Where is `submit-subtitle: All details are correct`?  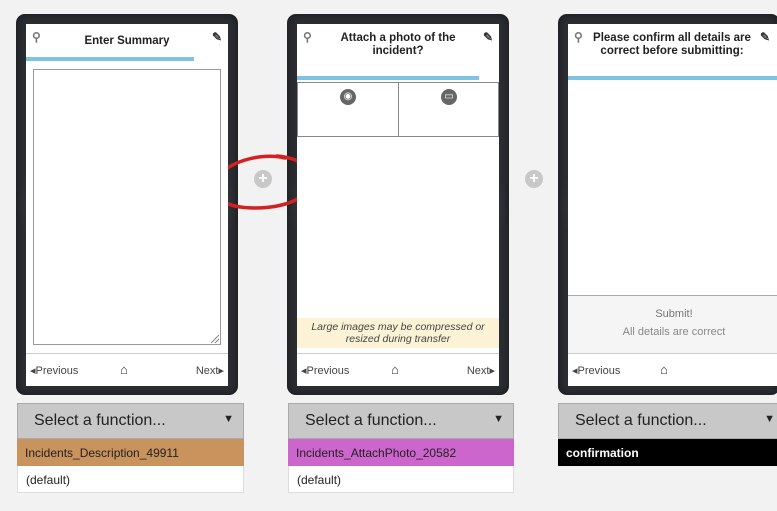
submit-subtitle: All details are correct is located at coordinates (674, 332).